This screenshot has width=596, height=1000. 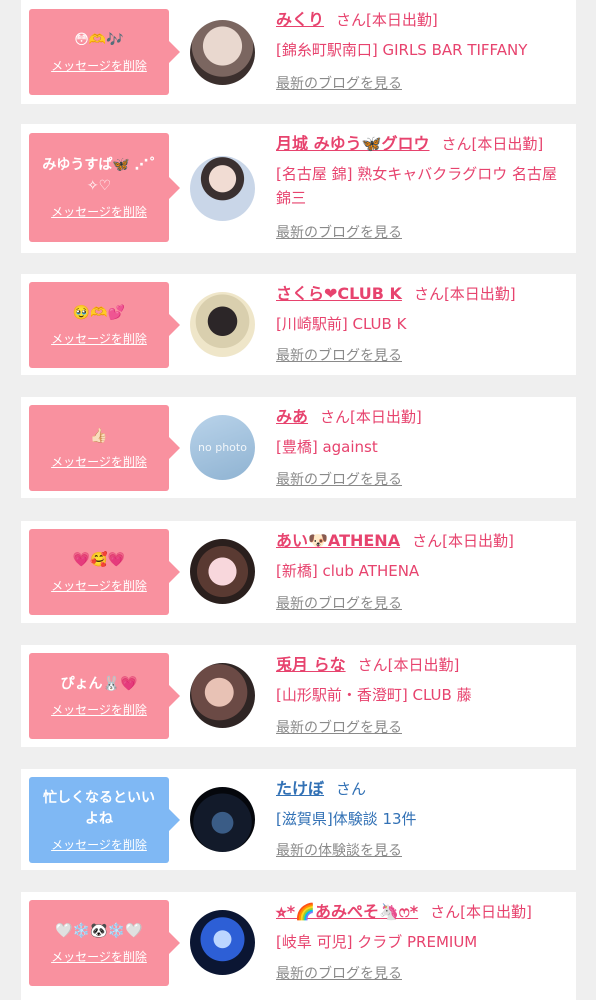 I want to click on card-info: さくら❤CLUB K さん[本日出勤] [川崎駅前] CLUB K, so click(x=423, y=309).